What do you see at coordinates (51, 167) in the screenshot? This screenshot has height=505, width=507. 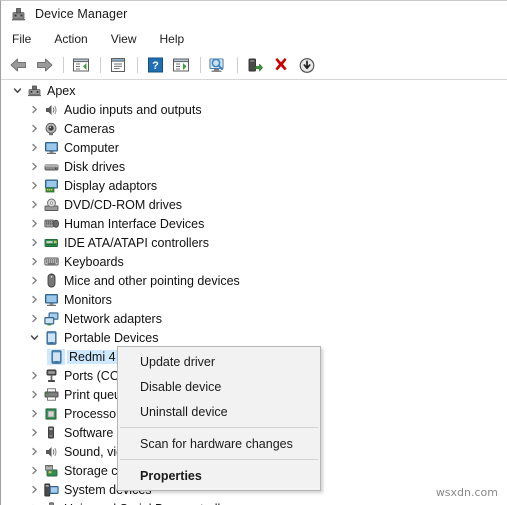 I see `disk-drive-icon` at bounding box center [51, 167].